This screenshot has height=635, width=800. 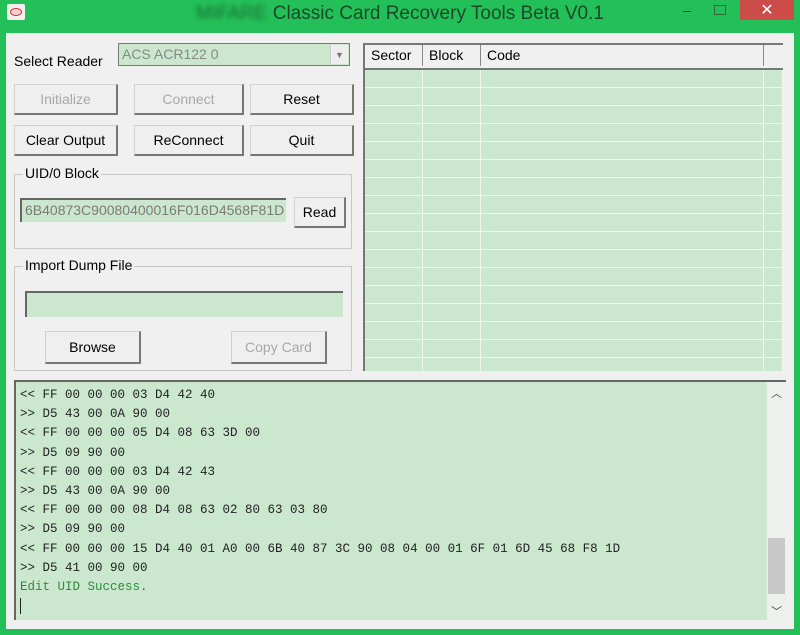 I want to click on chevron-down-icon: ▼, so click(x=339, y=54).